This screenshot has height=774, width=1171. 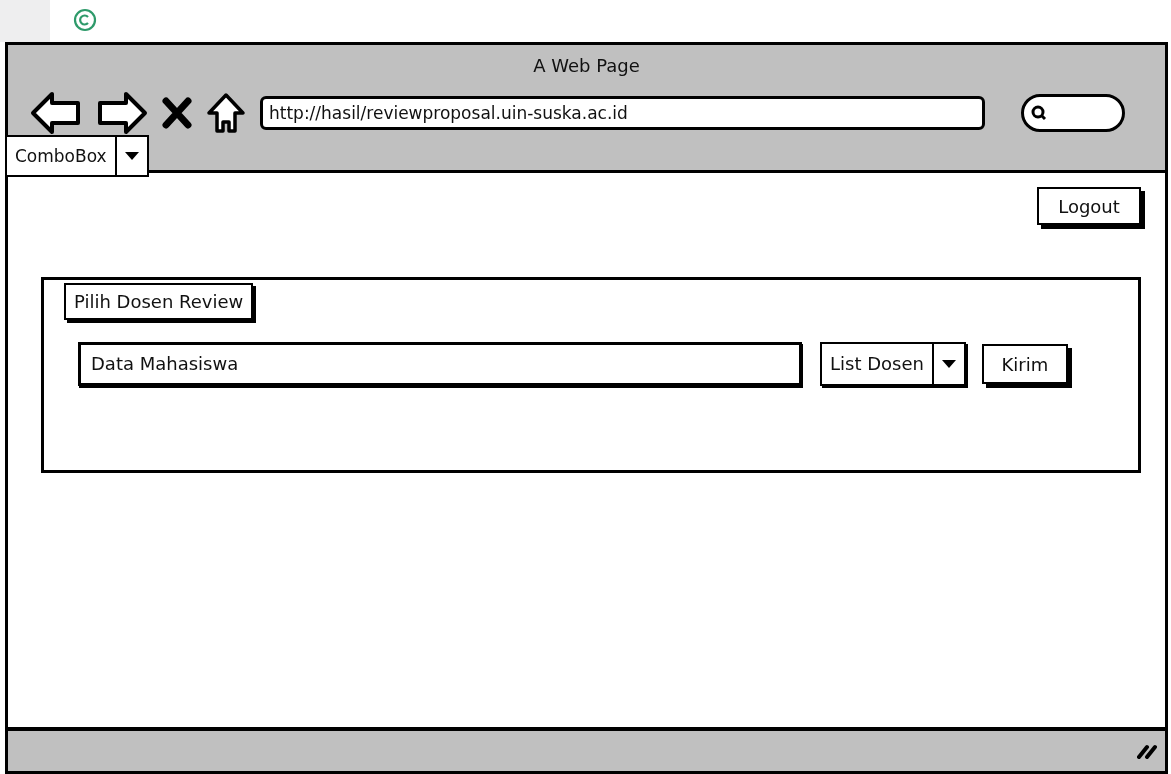 What do you see at coordinates (586, 66) in the screenshot?
I see `window-title: A Web Page` at bounding box center [586, 66].